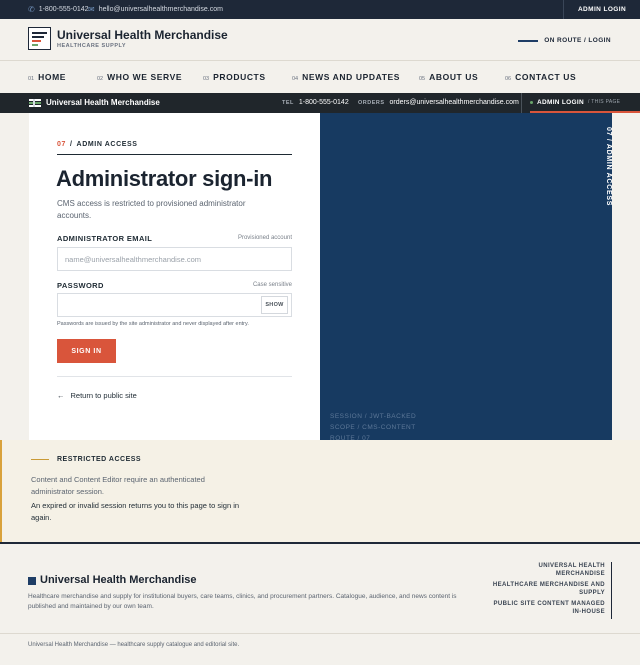  I want to click on nav-number: 06, so click(508, 79).